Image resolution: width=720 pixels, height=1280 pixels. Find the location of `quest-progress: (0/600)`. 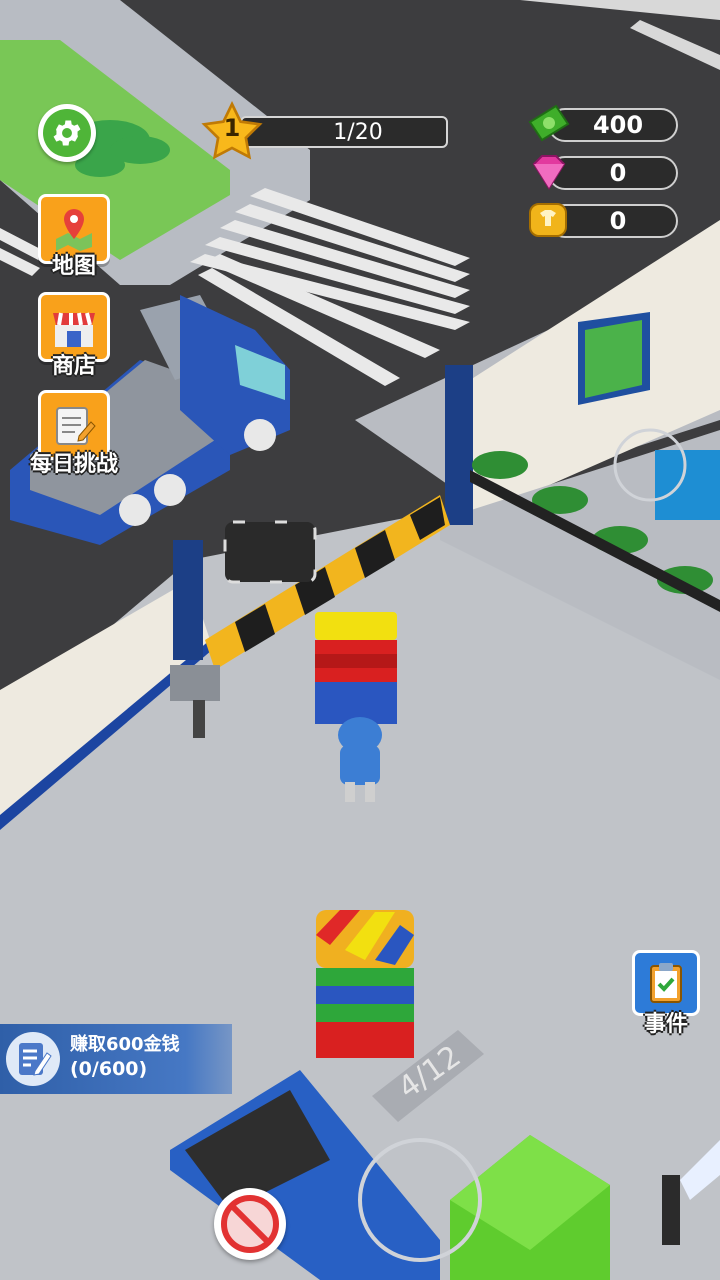

quest-progress: (0/600) is located at coordinates (109, 1069).